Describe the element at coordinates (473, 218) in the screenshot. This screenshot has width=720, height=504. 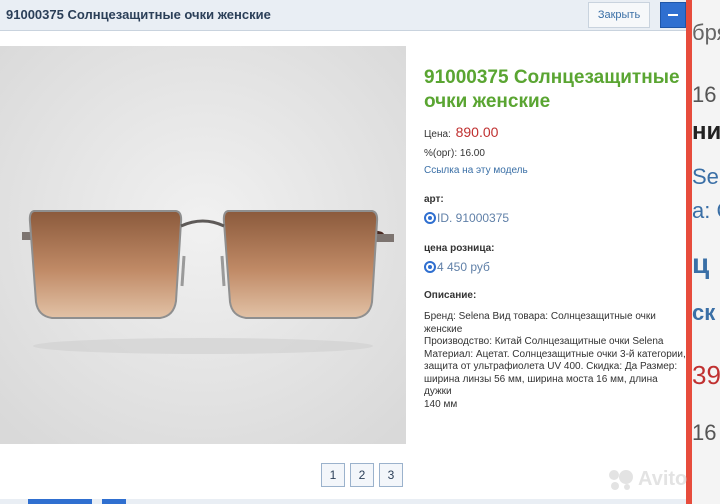
I see `art-value: ID. 91000375` at that location.